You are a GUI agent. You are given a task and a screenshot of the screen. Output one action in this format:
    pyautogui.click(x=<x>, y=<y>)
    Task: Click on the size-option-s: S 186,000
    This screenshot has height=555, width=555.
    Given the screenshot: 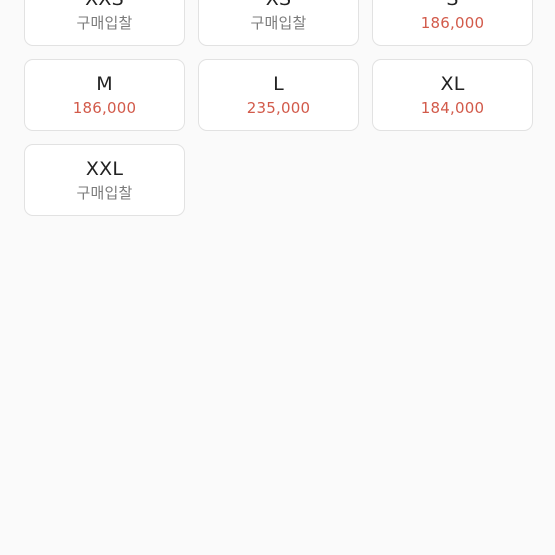 What is the action you would take?
    pyautogui.click(x=452, y=23)
    